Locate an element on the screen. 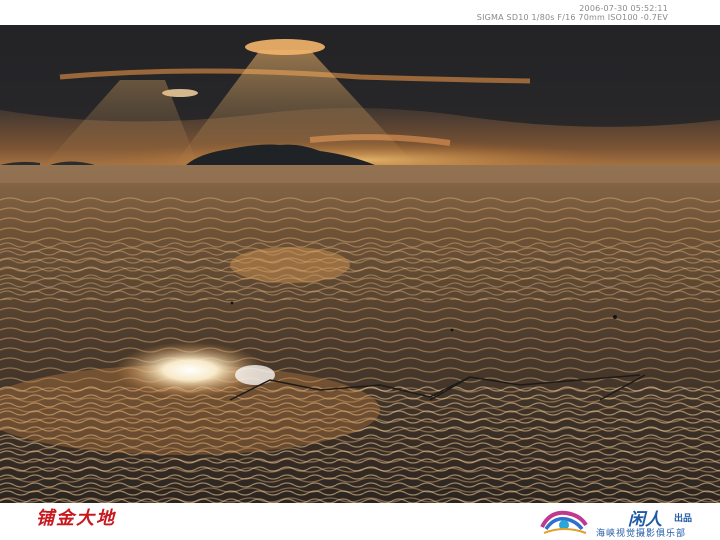 This screenshot has height=540, width=720. logo-club-name: 海峡视觉摄影俱乐部 is located at coordinates (641, 534).